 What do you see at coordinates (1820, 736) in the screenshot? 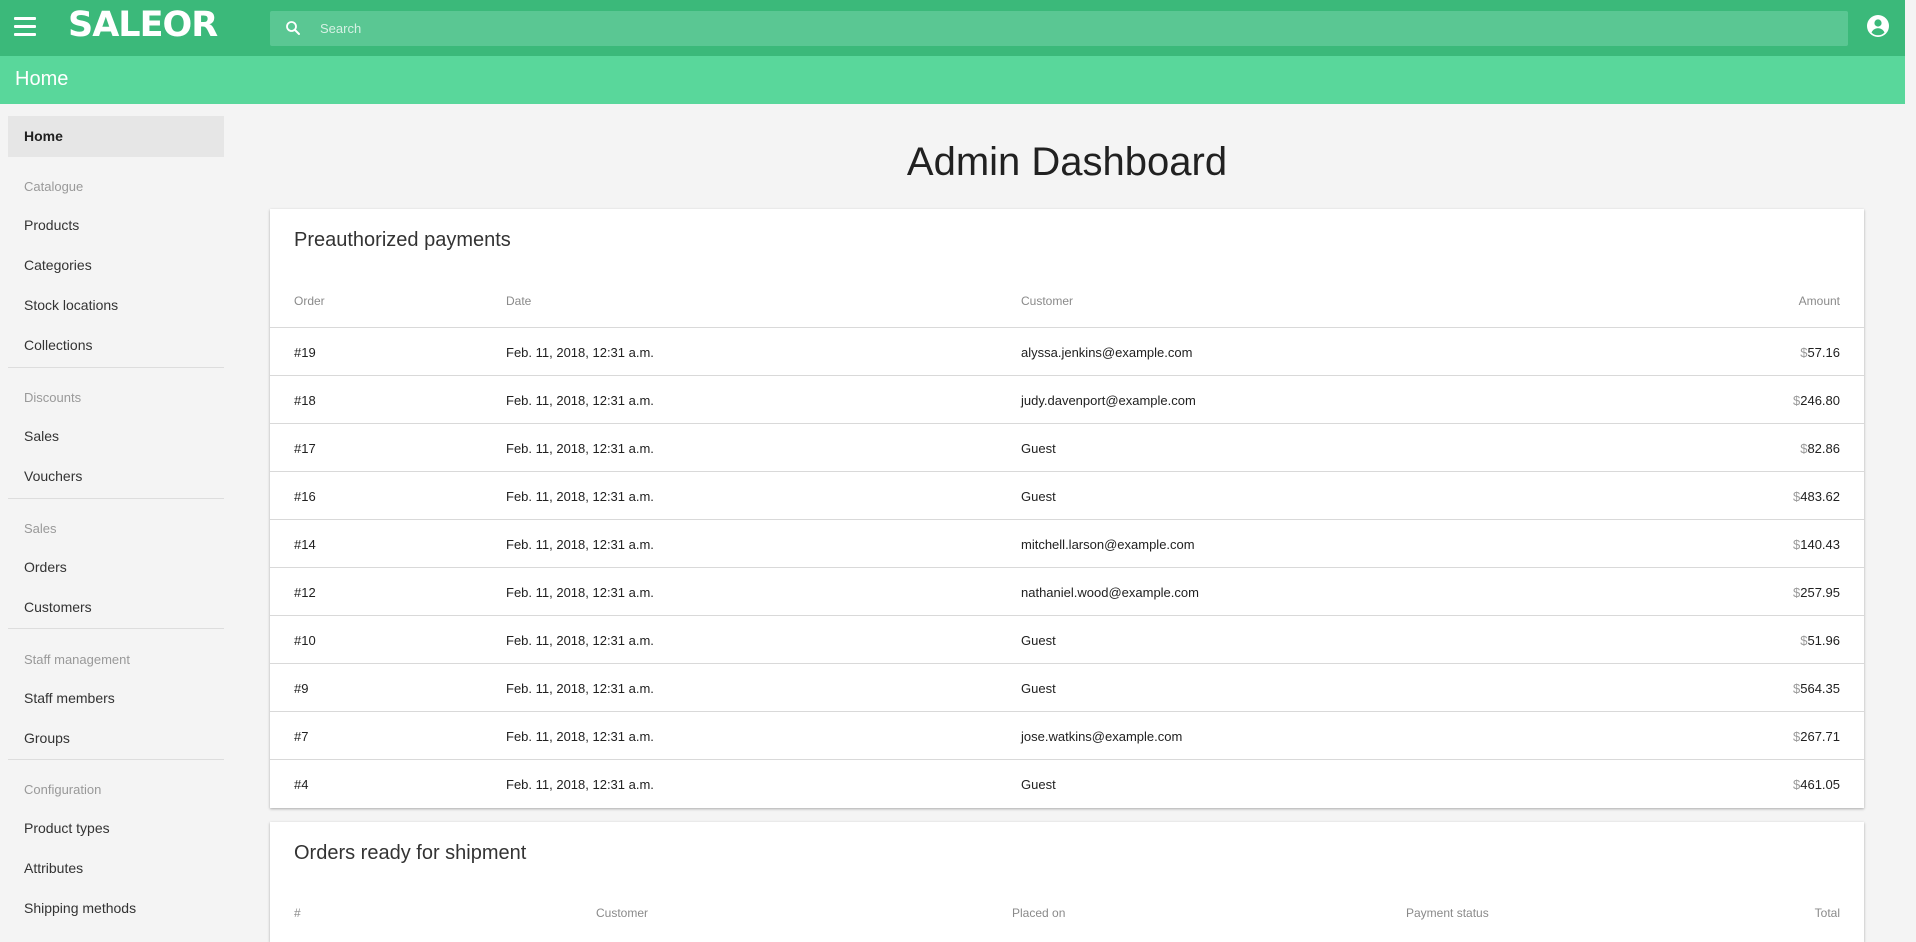
I see `amount-value: 267.71` at bounding box center [1820, 736].